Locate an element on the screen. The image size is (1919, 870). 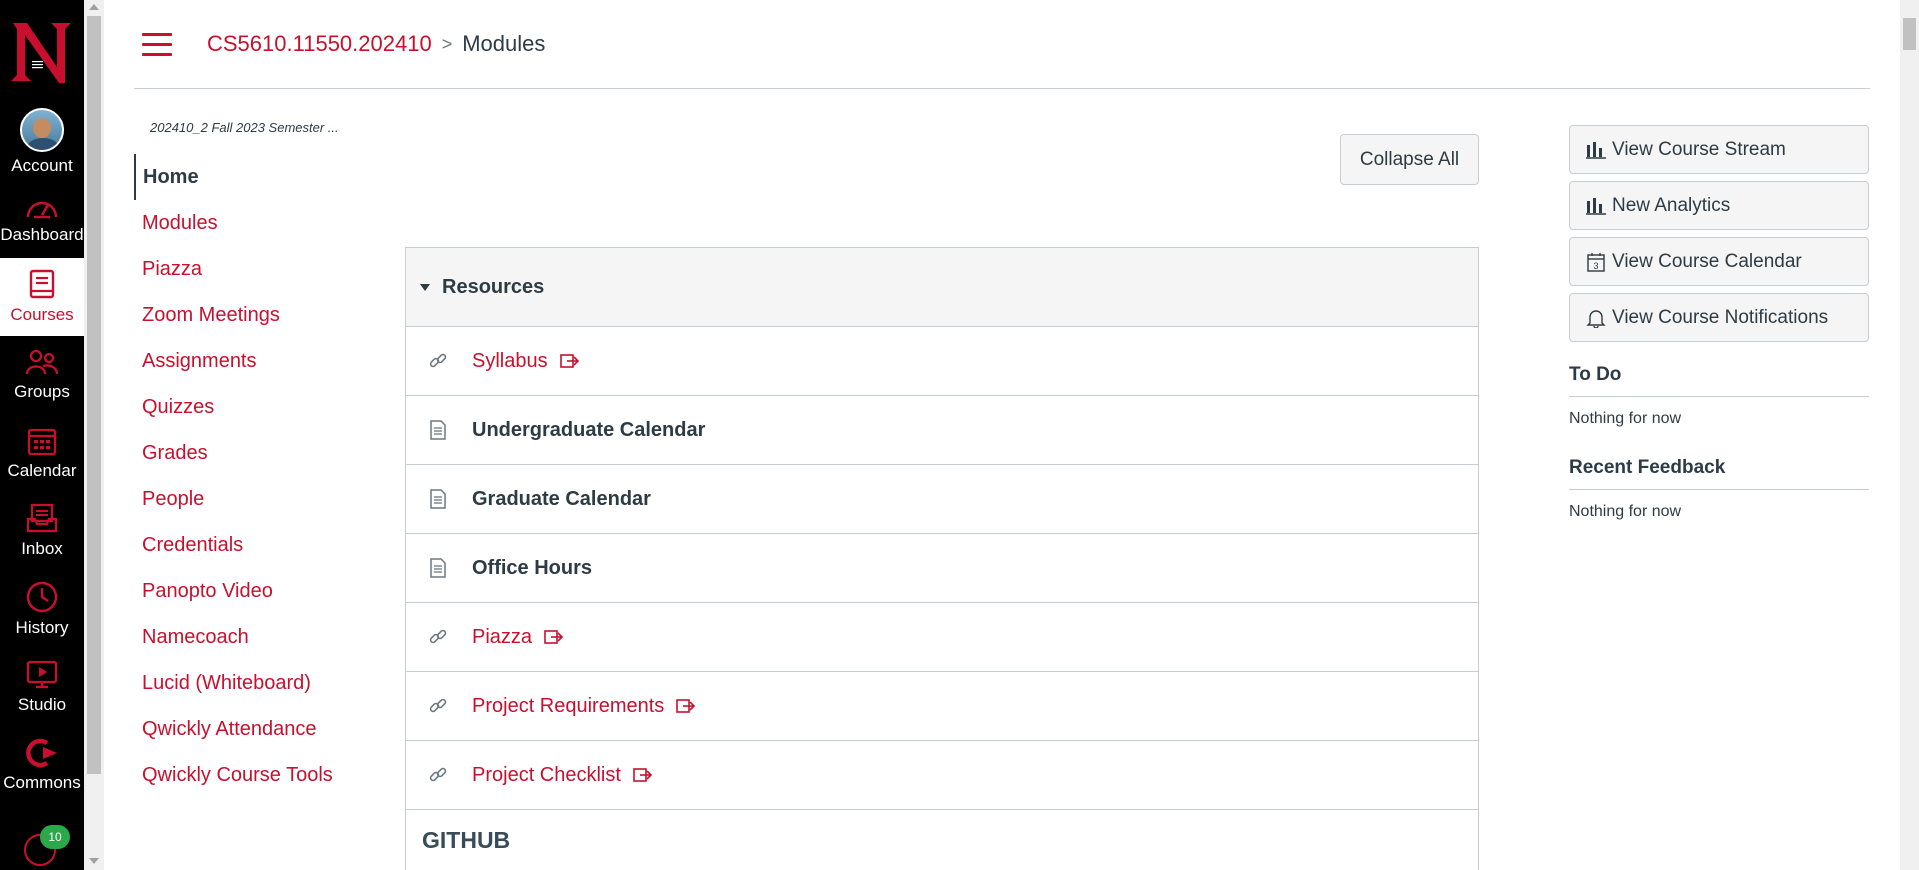
module-item-title: Office Hours is located at coordinates (532, 568).